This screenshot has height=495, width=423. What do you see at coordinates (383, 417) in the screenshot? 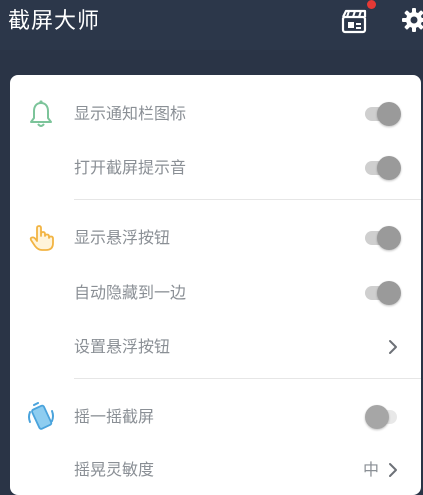
I see `shake-screenshot-toggle` at bounding box center [383, 417].